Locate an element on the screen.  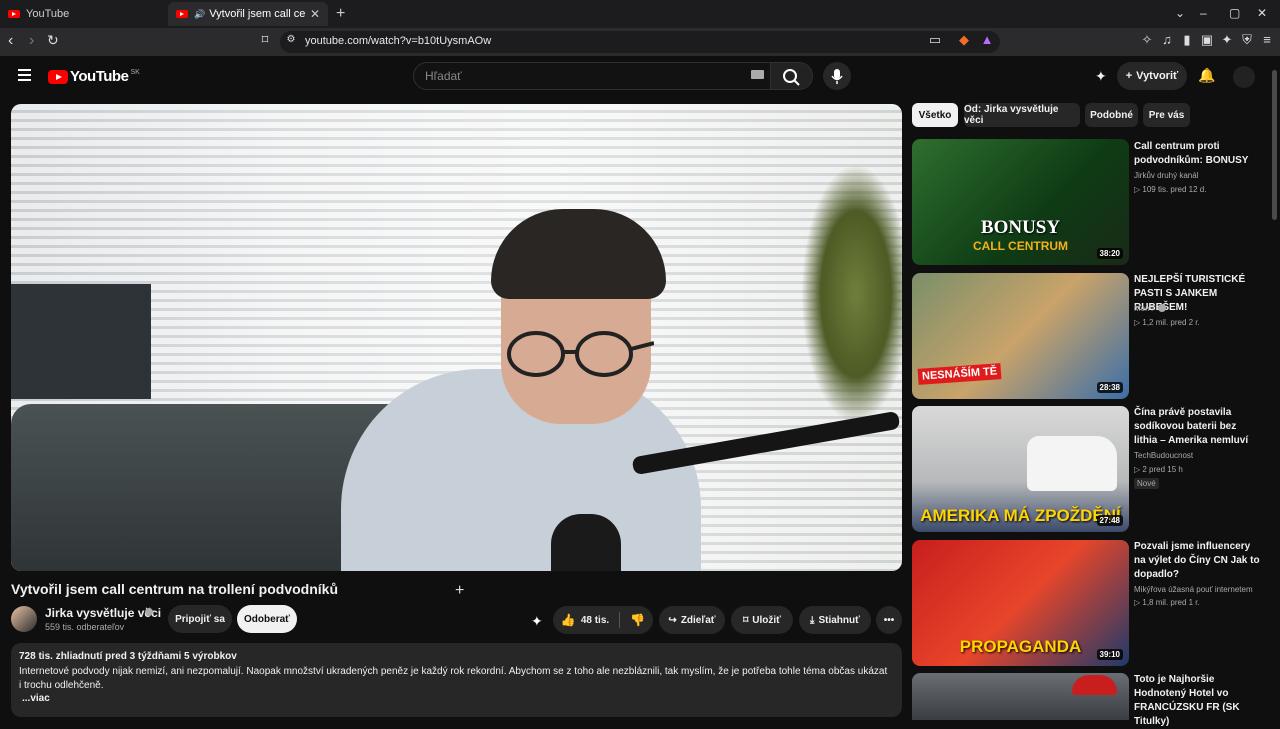
voice-search-button is located at coordinates (837, 76).